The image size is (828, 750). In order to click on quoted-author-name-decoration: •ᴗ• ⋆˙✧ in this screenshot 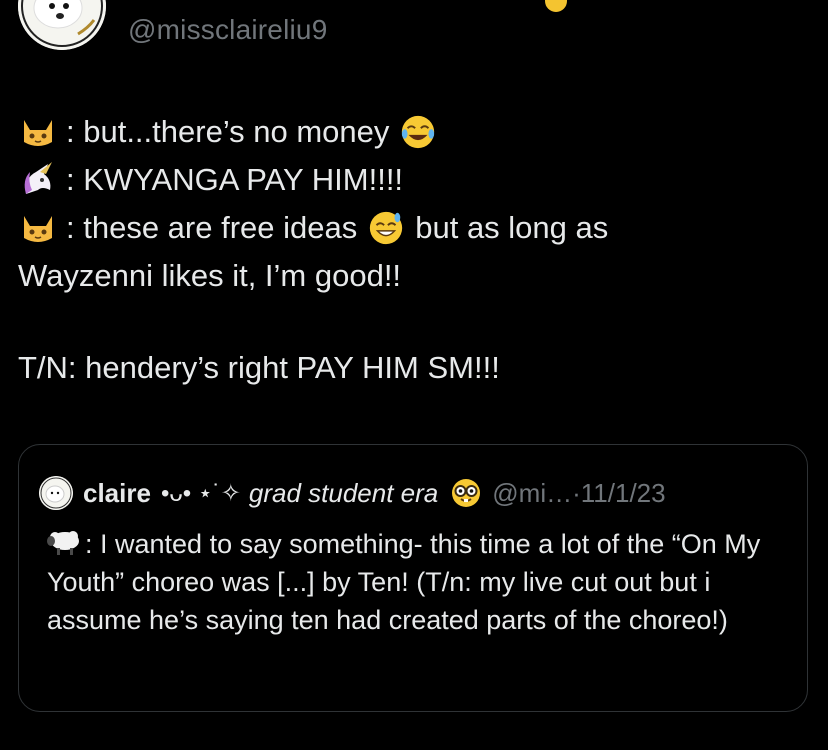, I will do `click(200, 493)`.